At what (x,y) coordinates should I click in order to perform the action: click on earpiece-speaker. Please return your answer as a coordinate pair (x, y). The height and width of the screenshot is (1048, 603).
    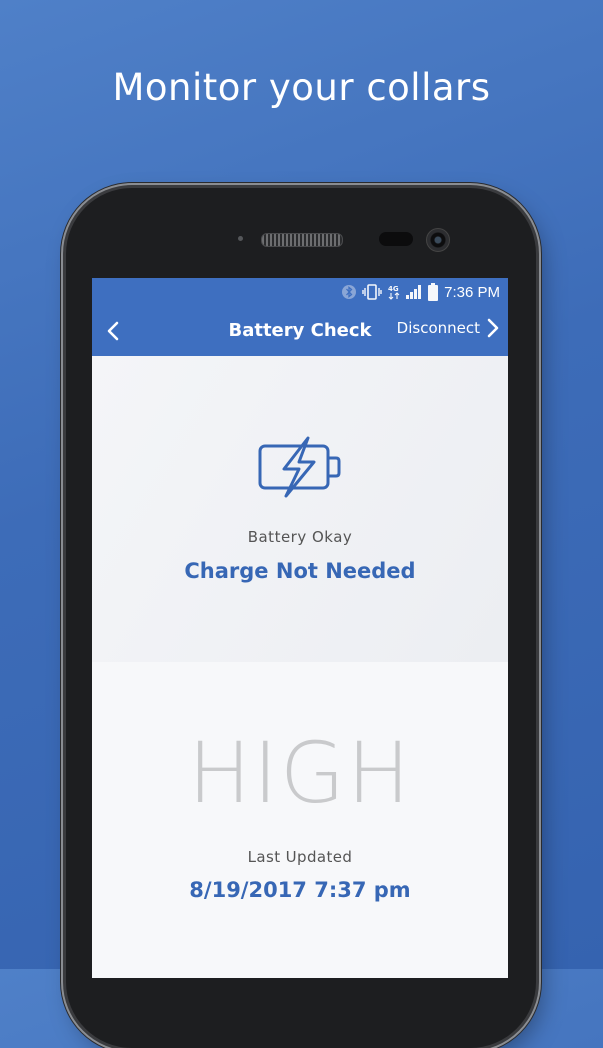
    Looking at the image, I should click on (302, 240).